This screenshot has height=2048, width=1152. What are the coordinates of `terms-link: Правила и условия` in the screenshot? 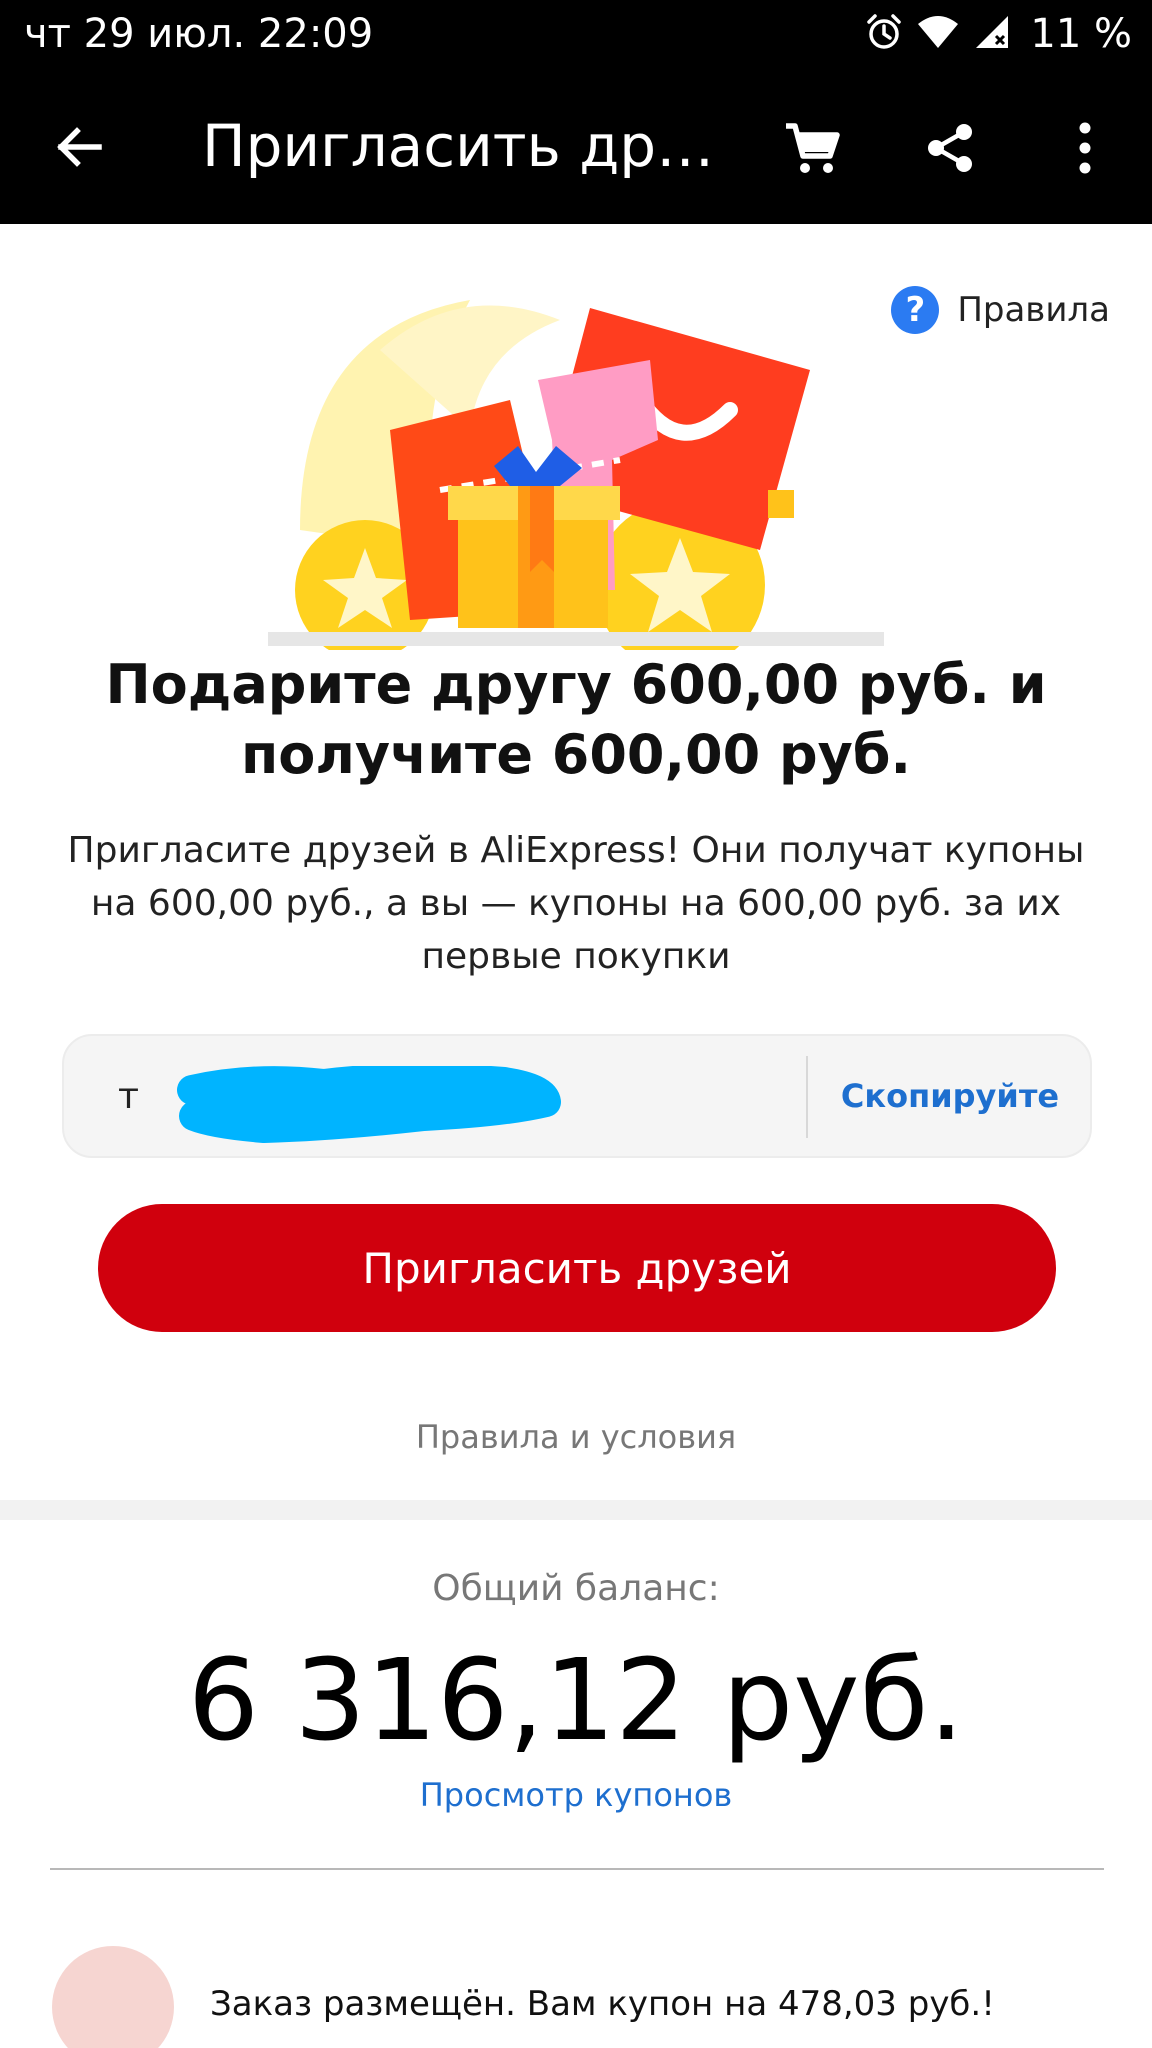 It's located at (576, 1437).